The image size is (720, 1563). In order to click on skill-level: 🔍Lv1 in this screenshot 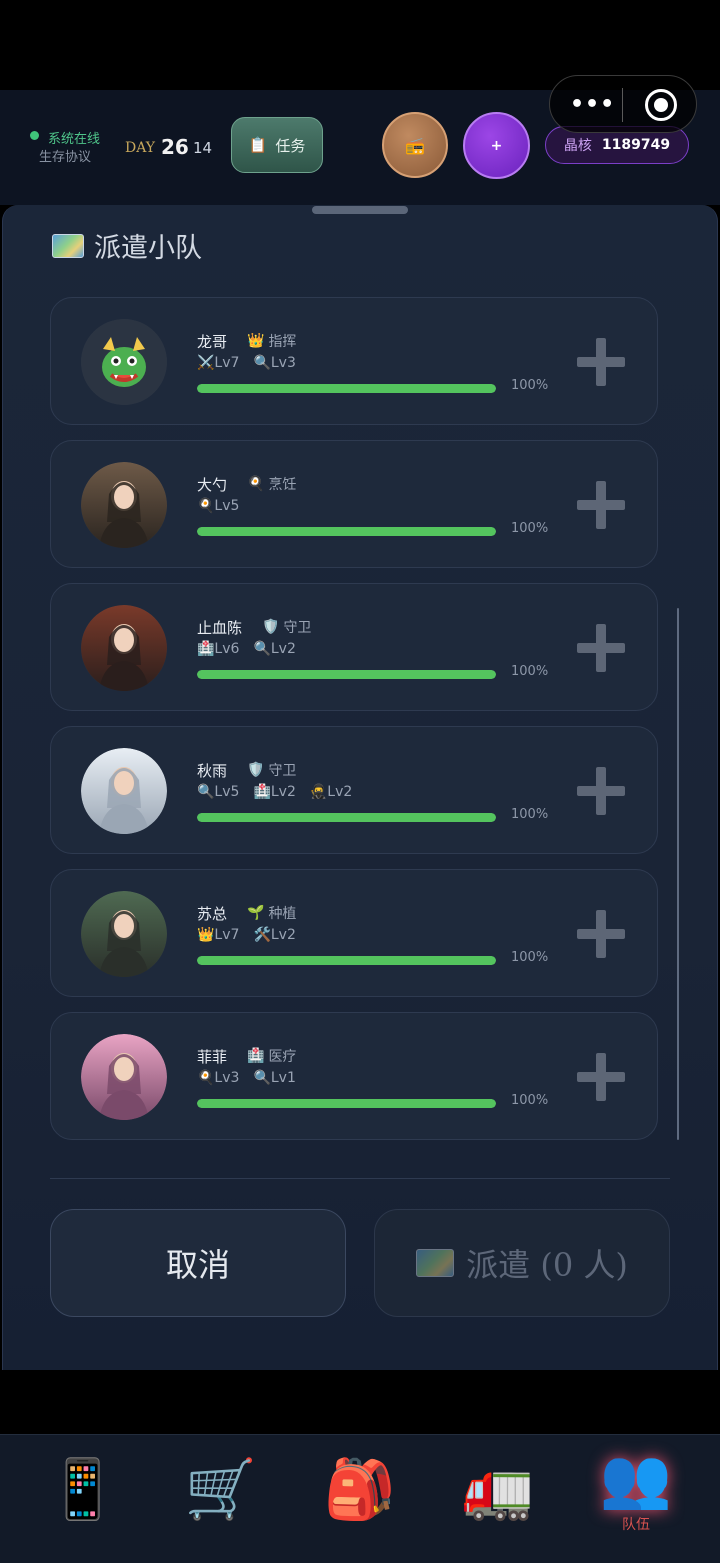, I will do `click(274, 1078)`.